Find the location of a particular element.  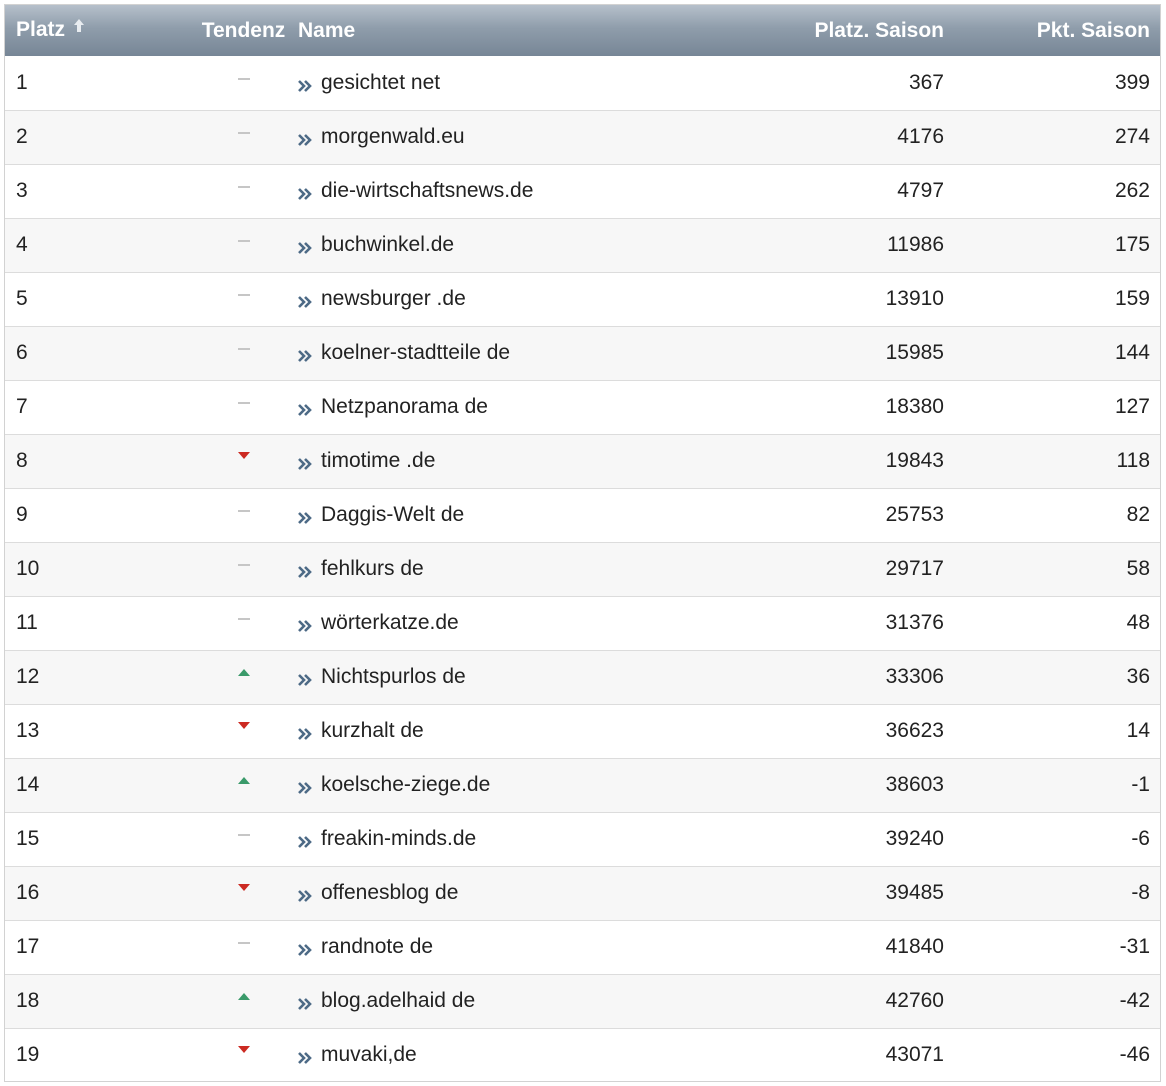

cell-platz: 9 is located at coordinates (22, 514).